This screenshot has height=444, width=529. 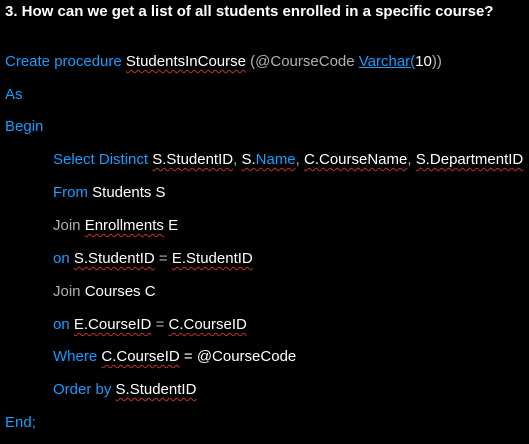 I want to click on code-line-join-courses: Join Courses C, so click(x=104, y=292).